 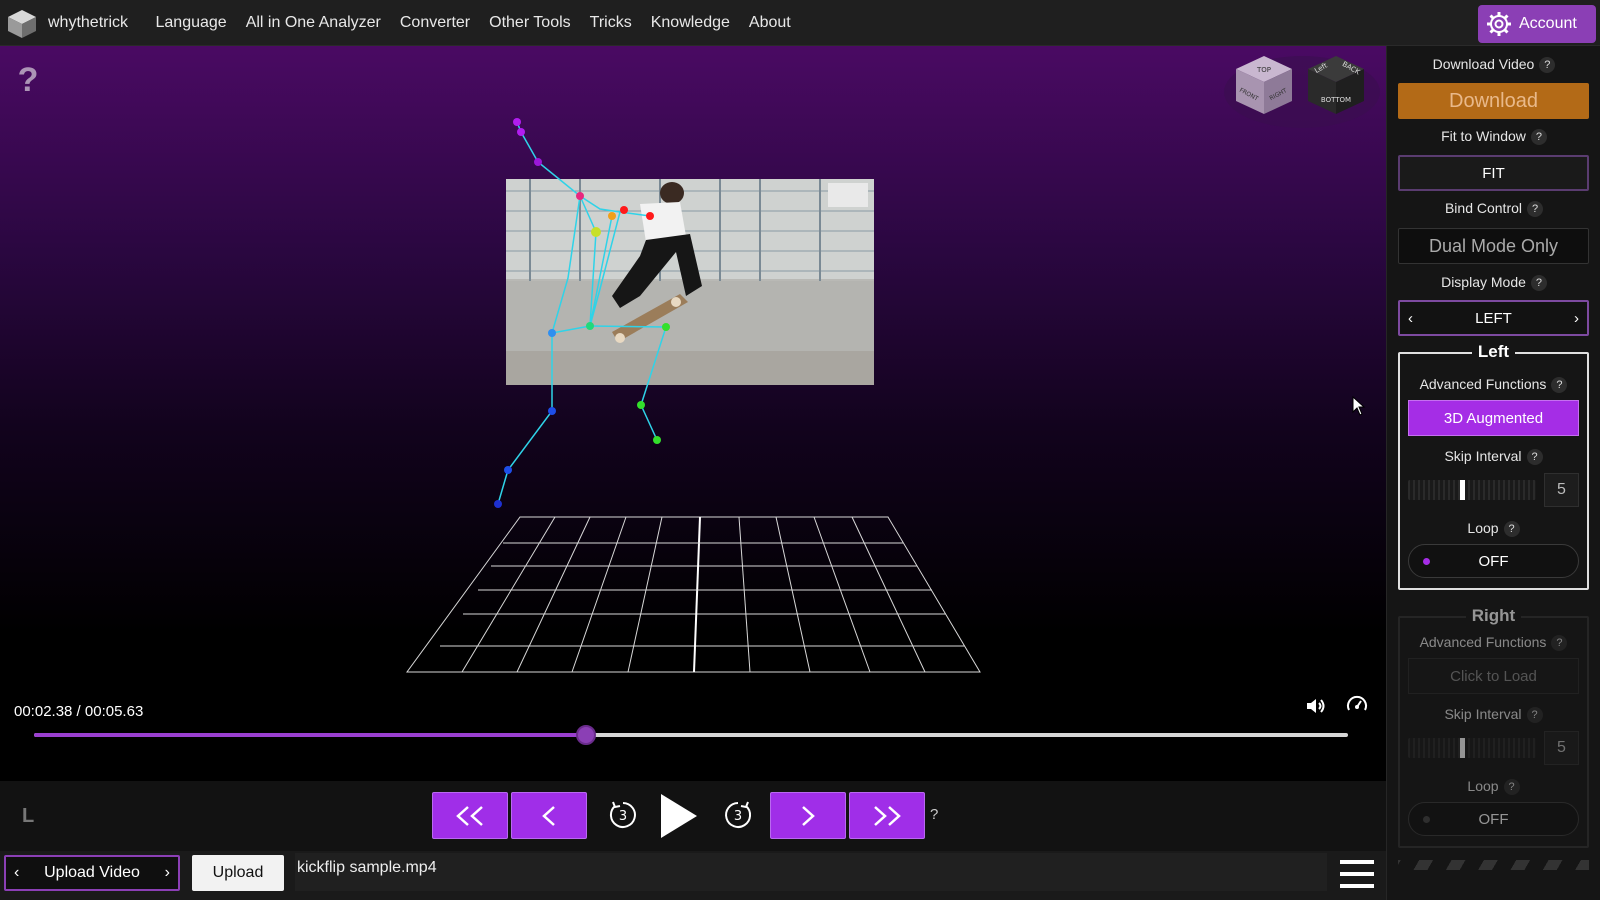 I want to click on progress-fill, so click(x=310, y=735).